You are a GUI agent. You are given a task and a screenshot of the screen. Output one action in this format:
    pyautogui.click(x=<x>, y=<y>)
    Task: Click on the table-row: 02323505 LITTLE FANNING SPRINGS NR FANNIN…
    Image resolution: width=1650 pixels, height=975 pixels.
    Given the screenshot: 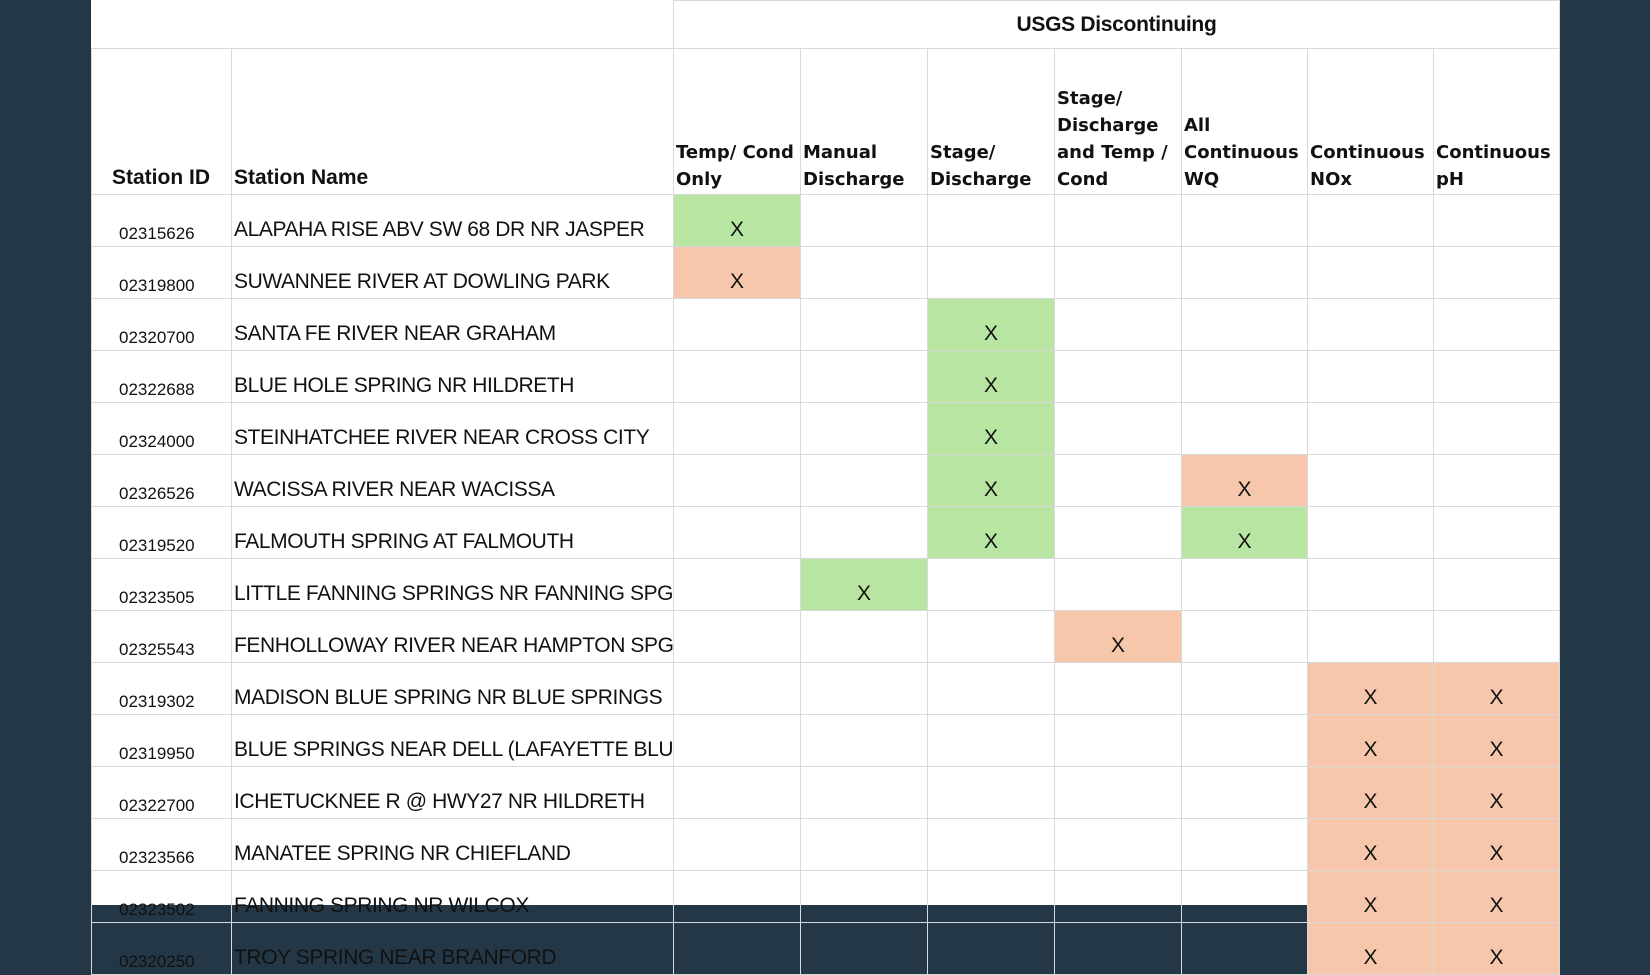 What is the action you would take?
    pyautogui.click(x=826, y=584)
    